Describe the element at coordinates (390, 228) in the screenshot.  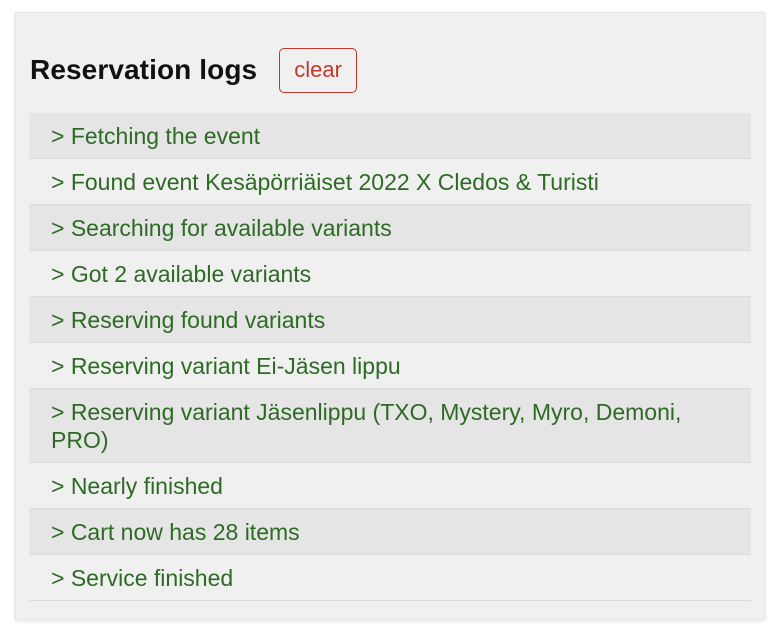
I see `log-entry: > Searching for available variants` at that location.